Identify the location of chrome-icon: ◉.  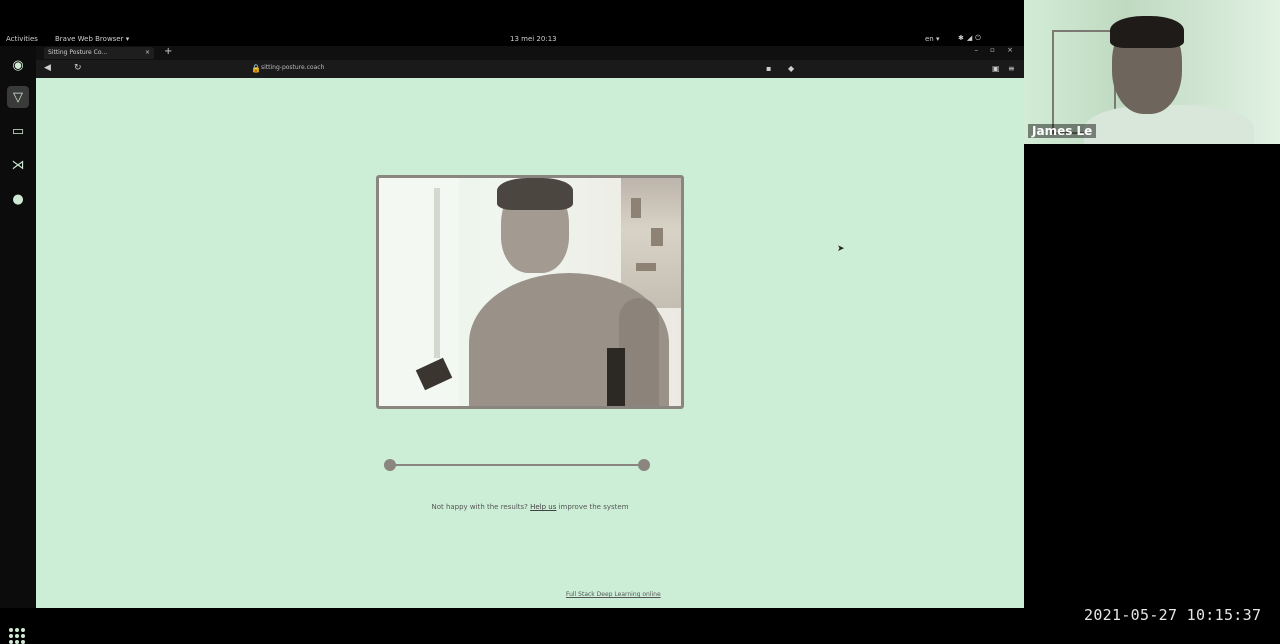
(18, 65).